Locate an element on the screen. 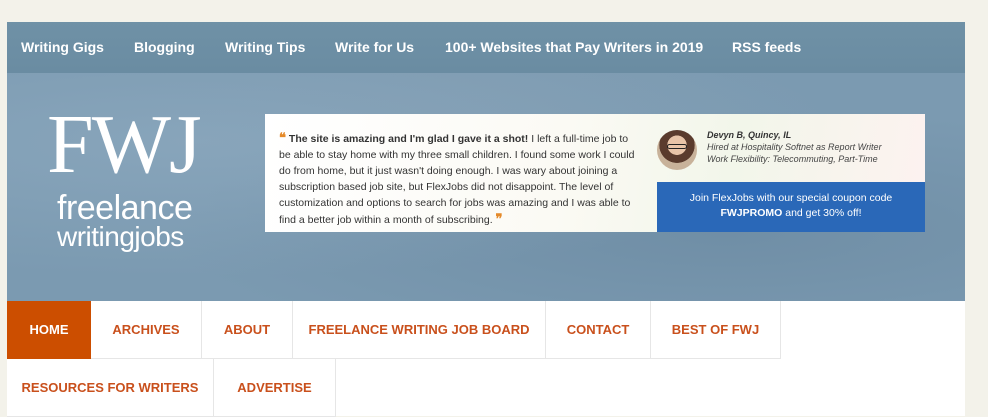  cta-tail: and get 30% off! is located at coordinates (822, 213).